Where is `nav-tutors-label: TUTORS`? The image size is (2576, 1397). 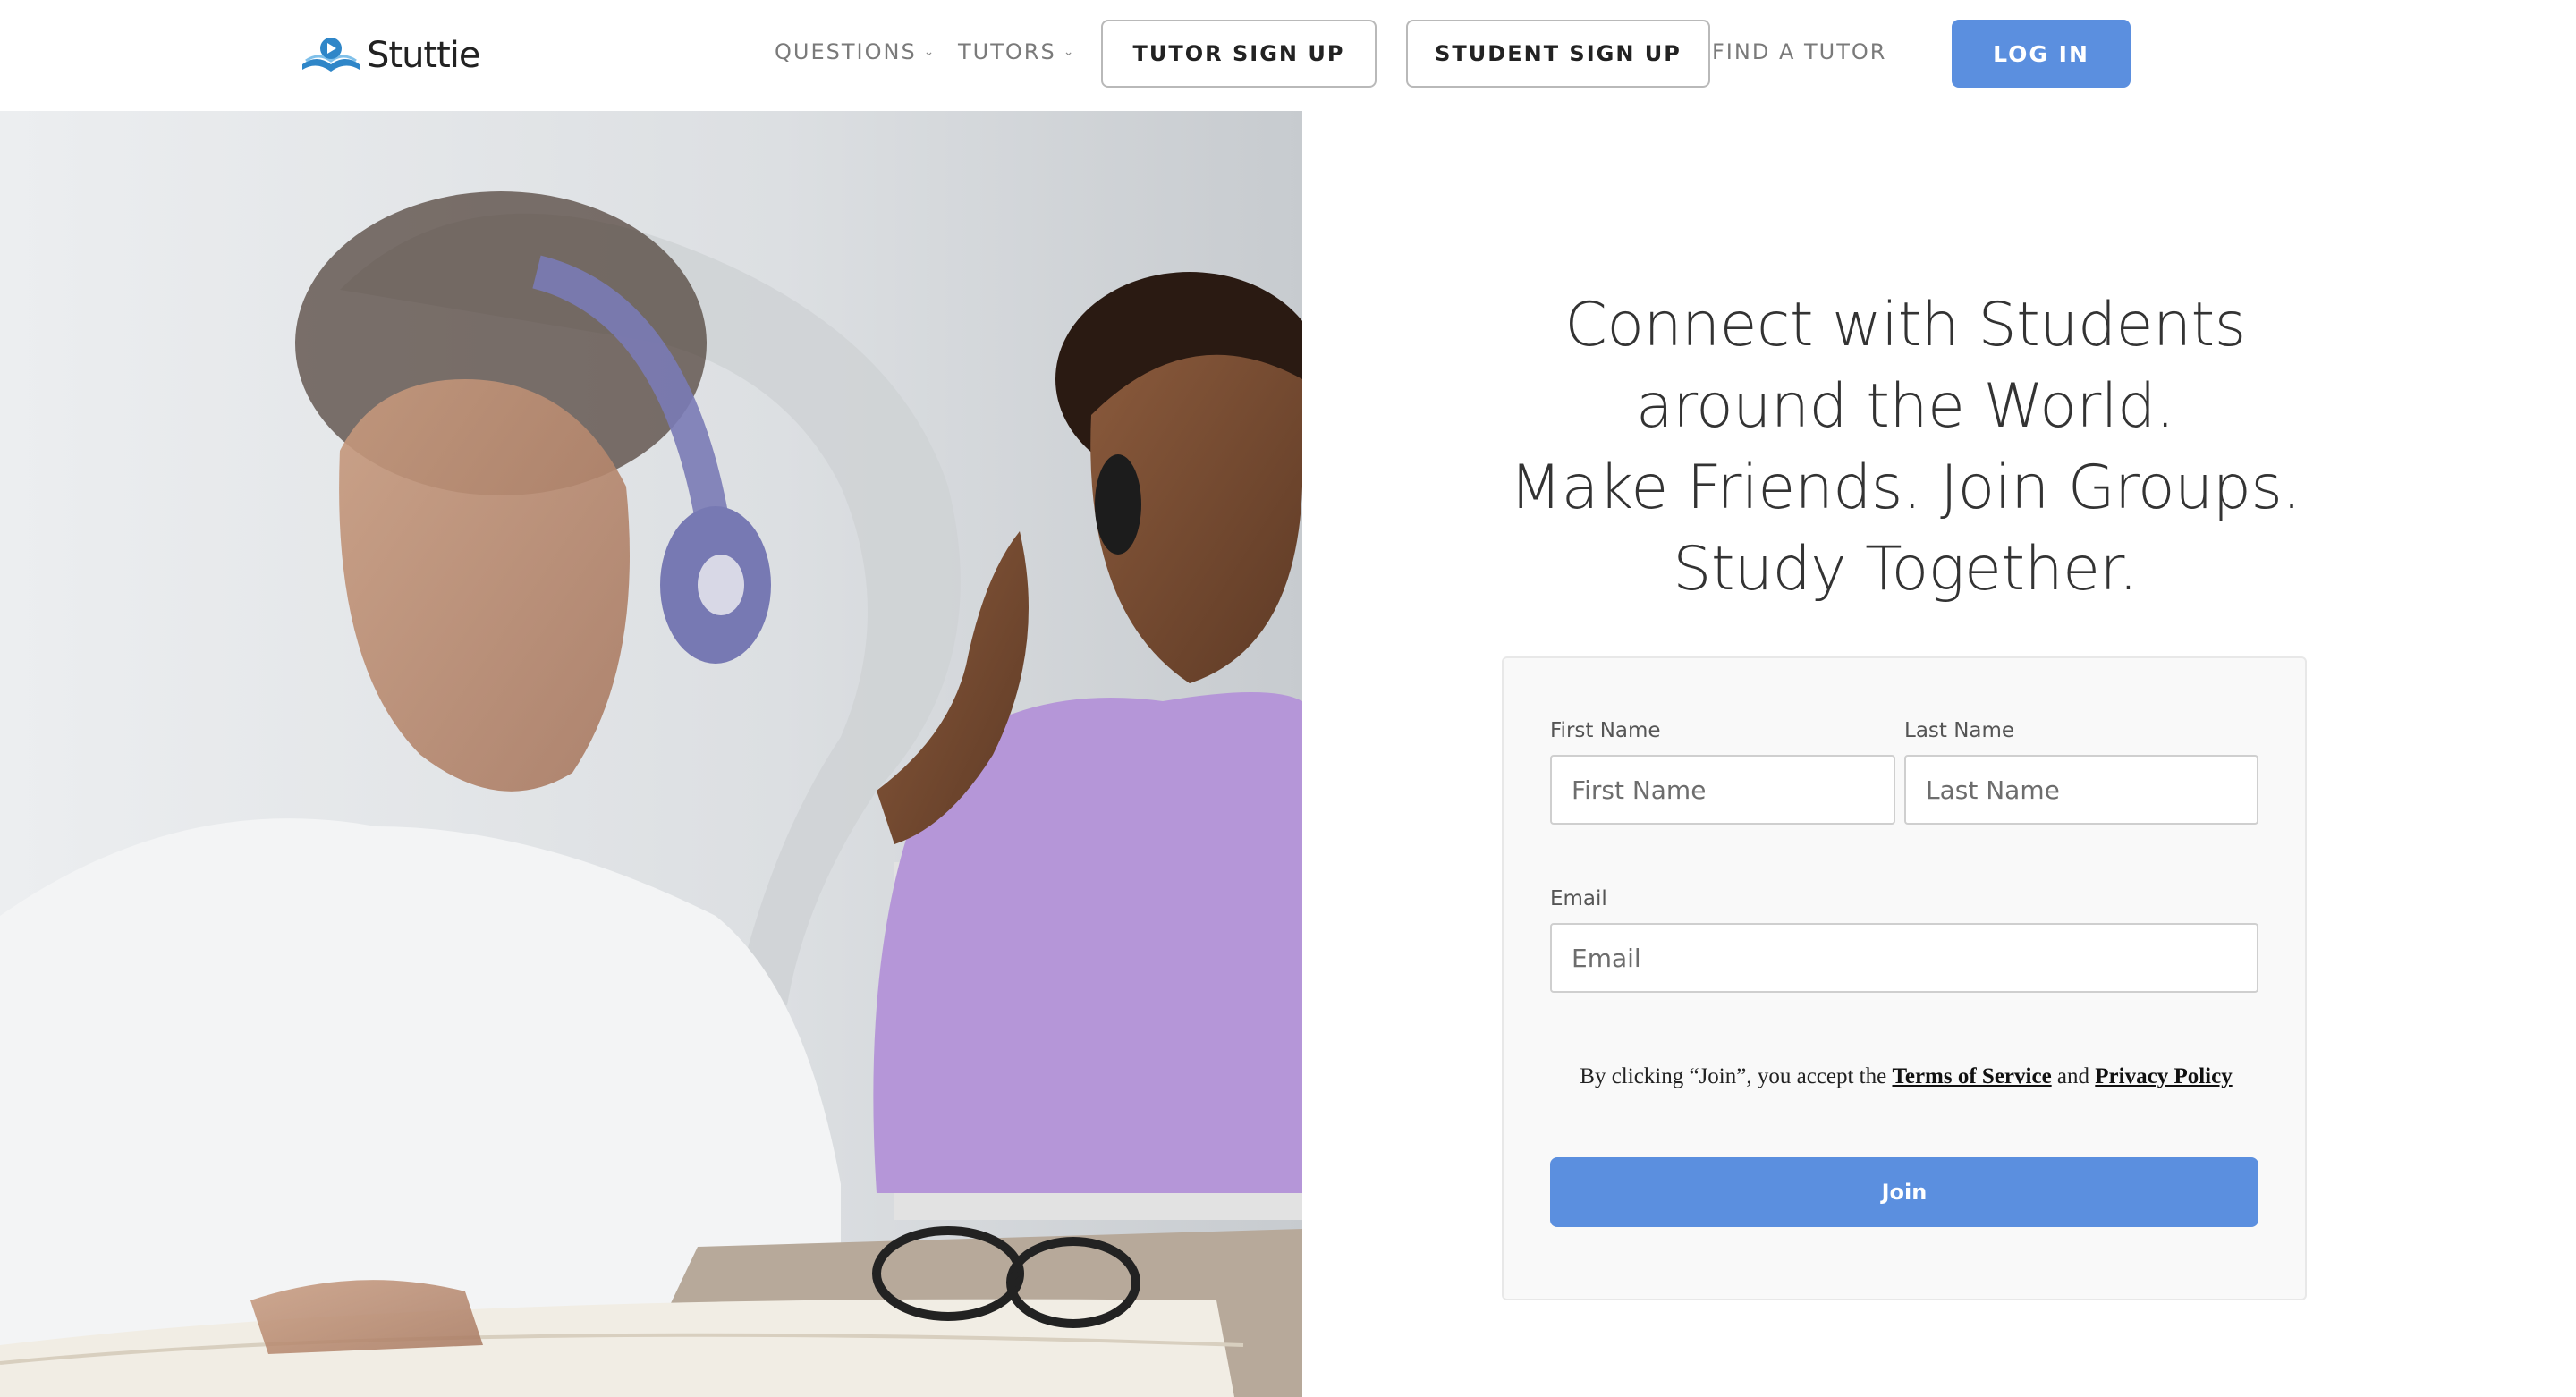 nav-tutors-label: TUTORS is located at coordinates (1007, 52).